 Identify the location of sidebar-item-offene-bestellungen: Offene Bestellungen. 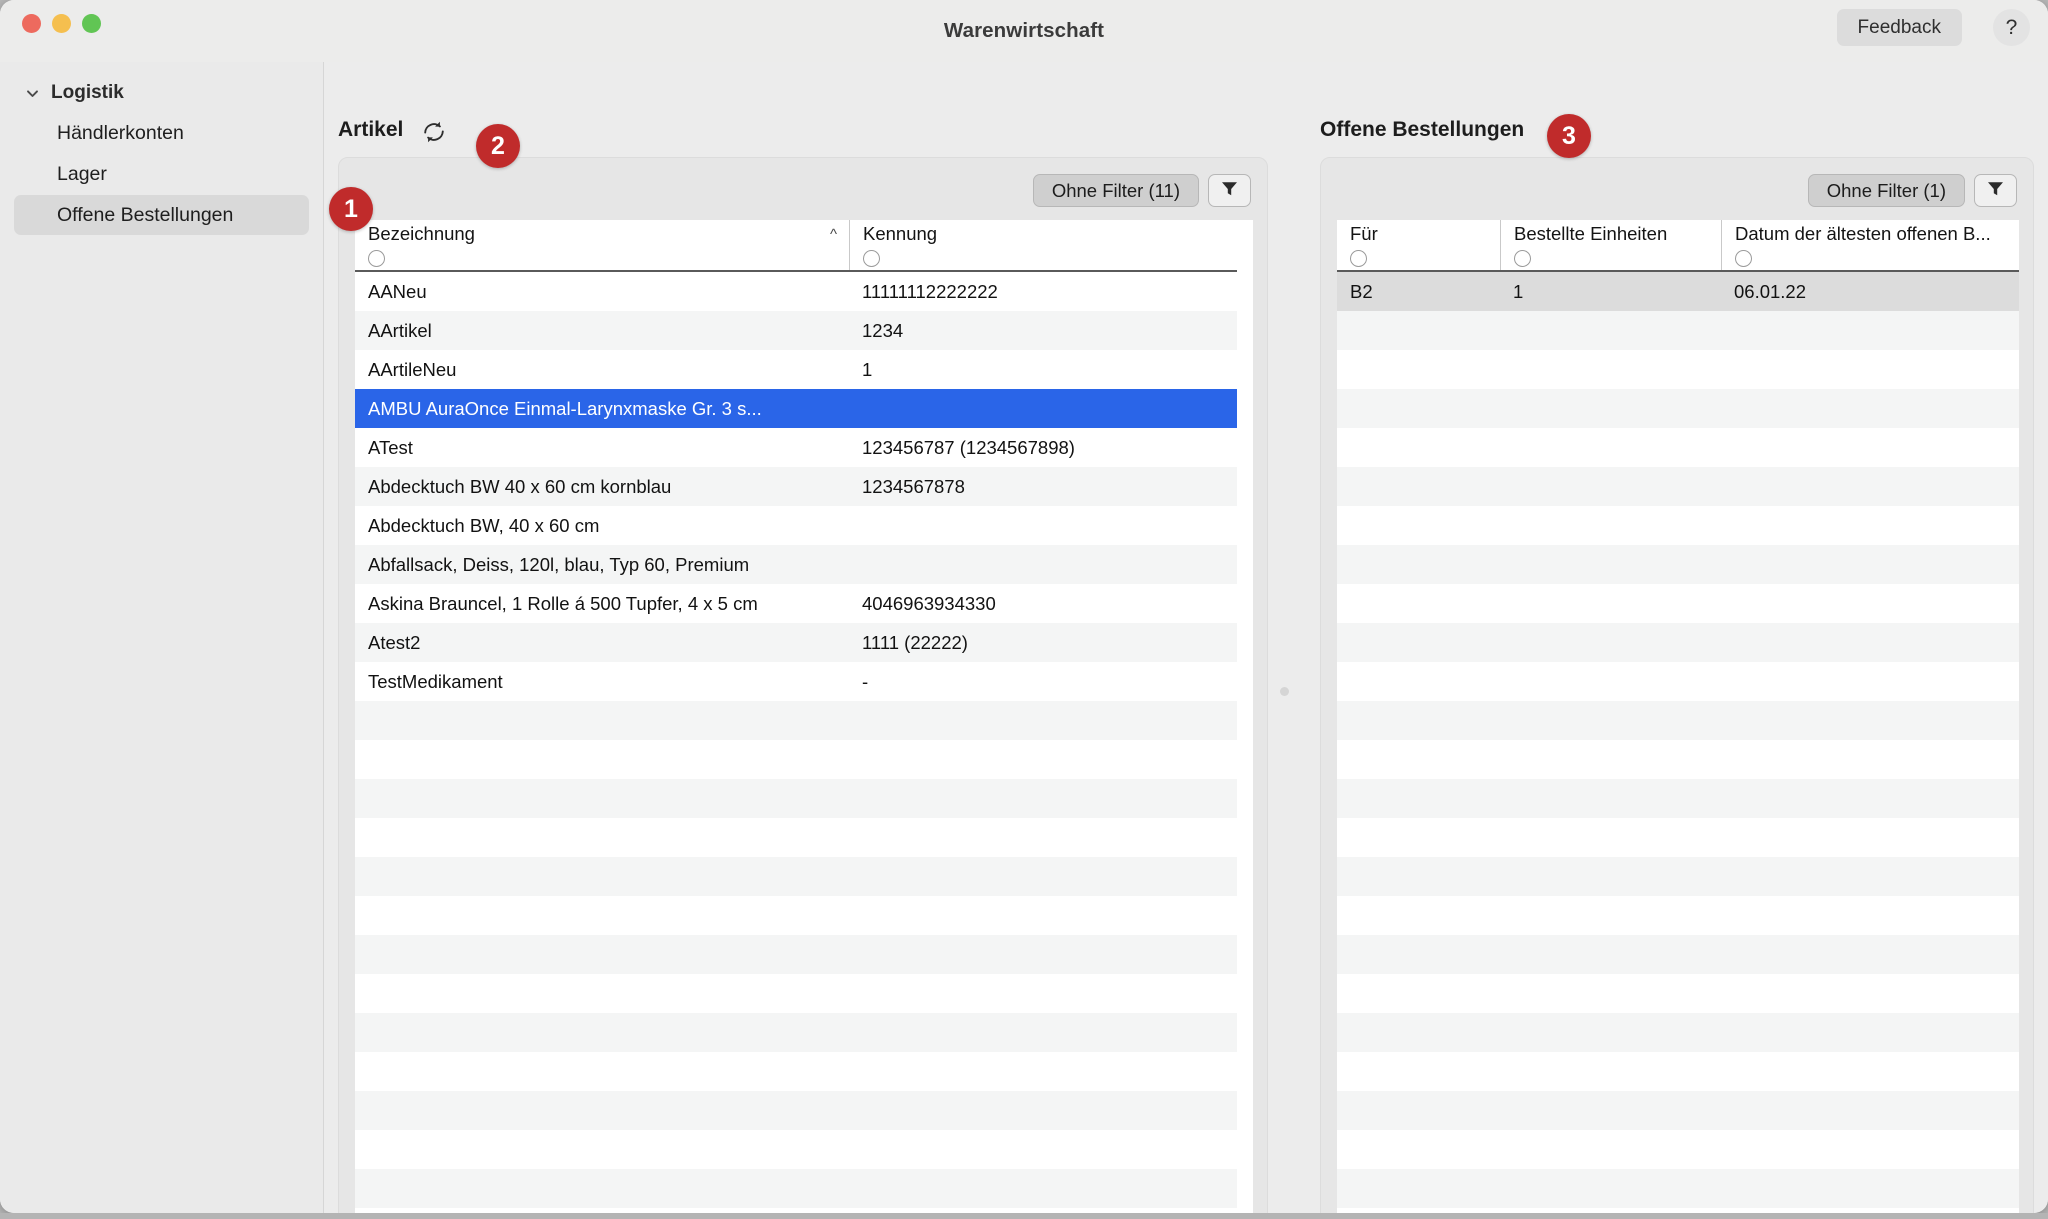
(161, 215).